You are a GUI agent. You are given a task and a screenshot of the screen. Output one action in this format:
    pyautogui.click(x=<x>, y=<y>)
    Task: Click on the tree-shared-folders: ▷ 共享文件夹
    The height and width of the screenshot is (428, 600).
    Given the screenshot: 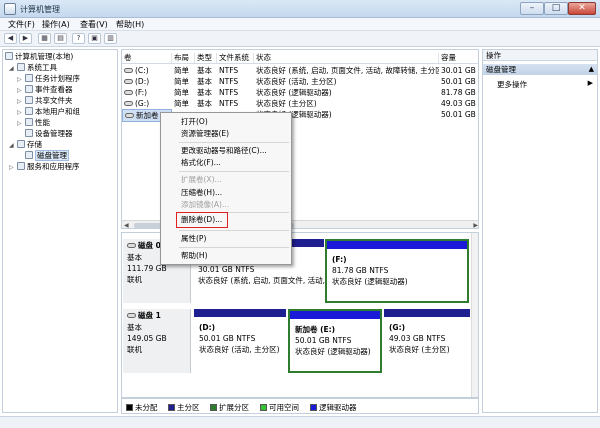 What is the action you would take?
    pyautogui.click(x=45, y=101)
    